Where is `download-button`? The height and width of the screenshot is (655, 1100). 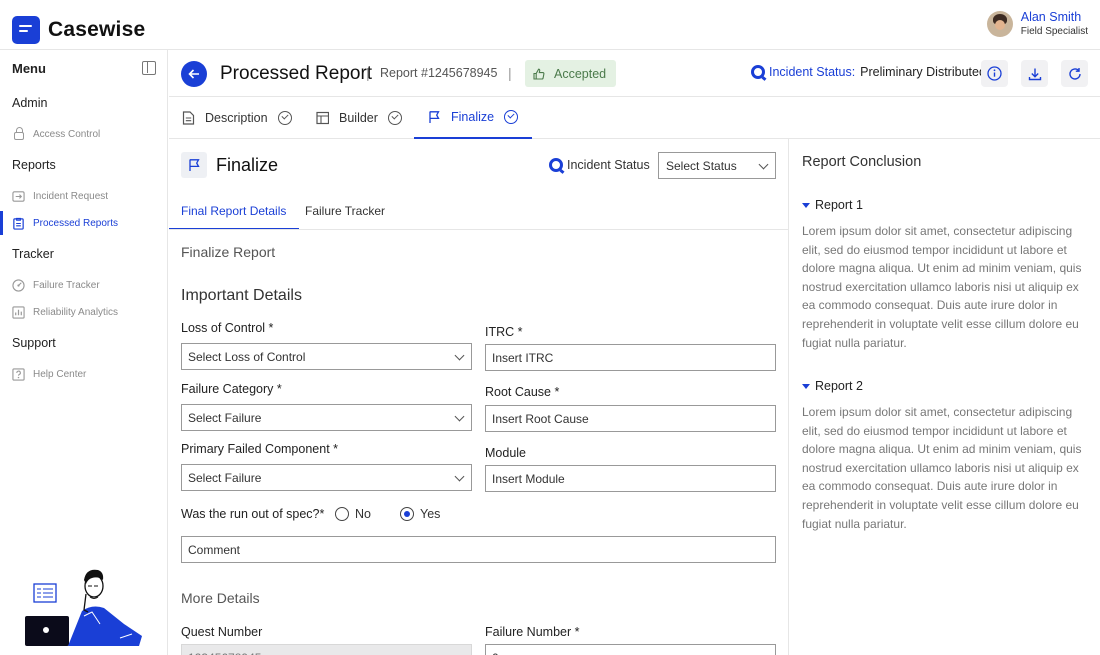 download-button is located at coordinates (1034, 73).